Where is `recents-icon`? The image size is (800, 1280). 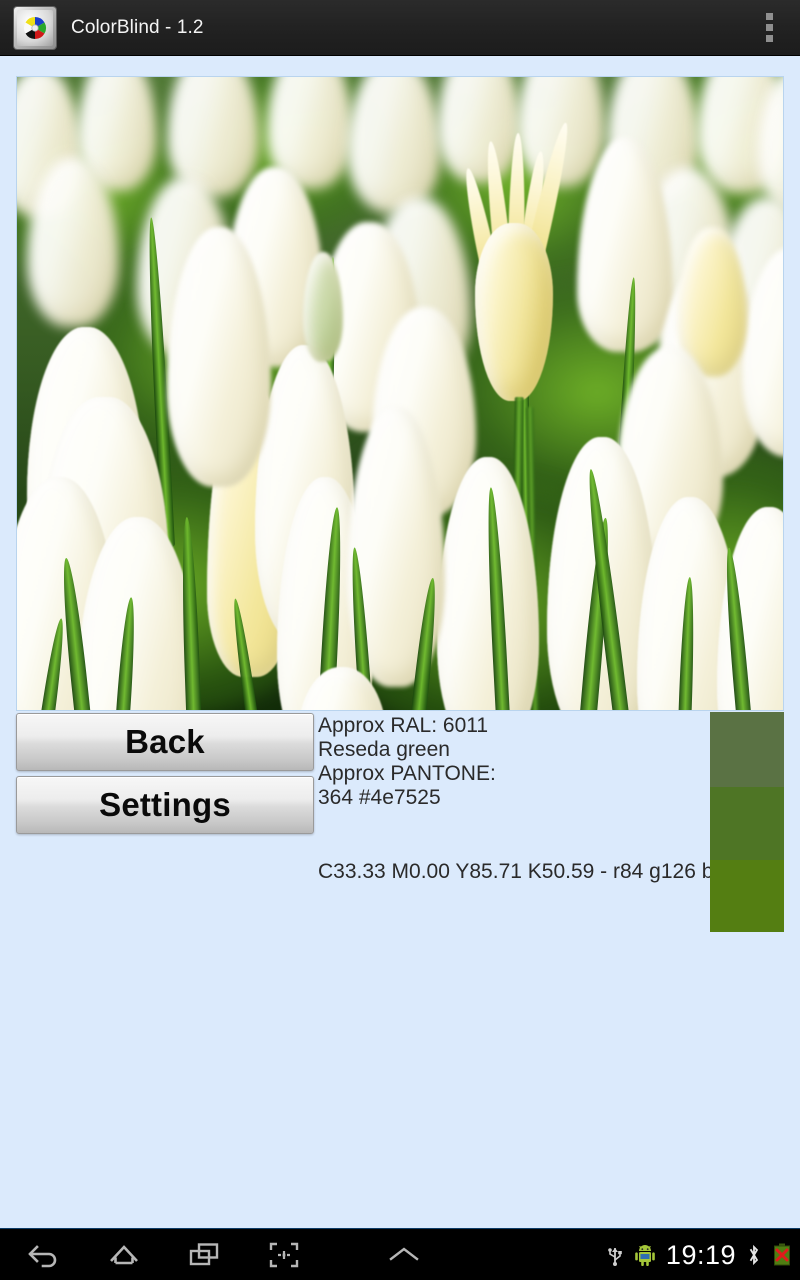
recents-icon is located at coordinates (204, 1254).